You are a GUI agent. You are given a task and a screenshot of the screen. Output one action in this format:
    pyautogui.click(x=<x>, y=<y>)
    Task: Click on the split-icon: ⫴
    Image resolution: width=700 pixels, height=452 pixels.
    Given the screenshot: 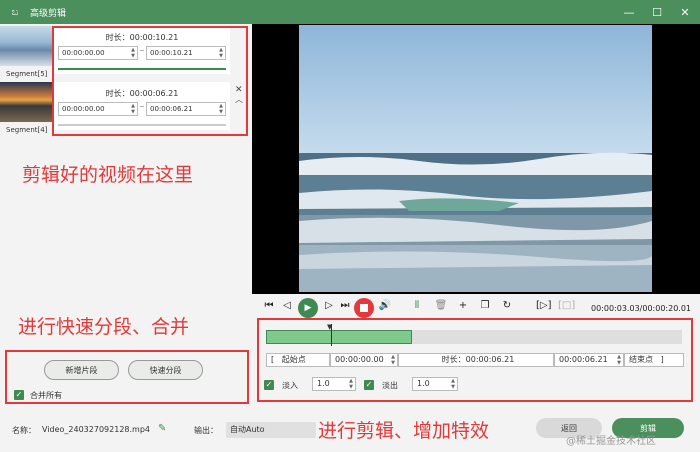 What is the action you would take?
    pyautogui.click(x=417, y=305)
    